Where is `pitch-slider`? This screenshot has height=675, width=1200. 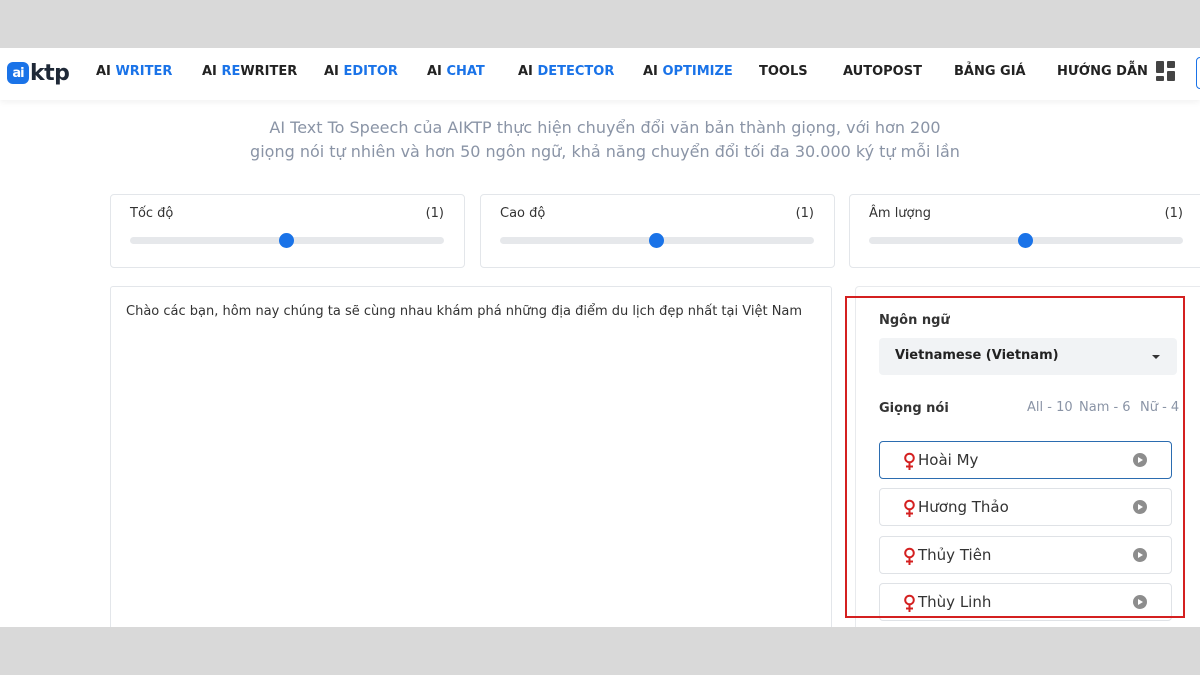 pitch-slider is located at coordinates (657, 240).